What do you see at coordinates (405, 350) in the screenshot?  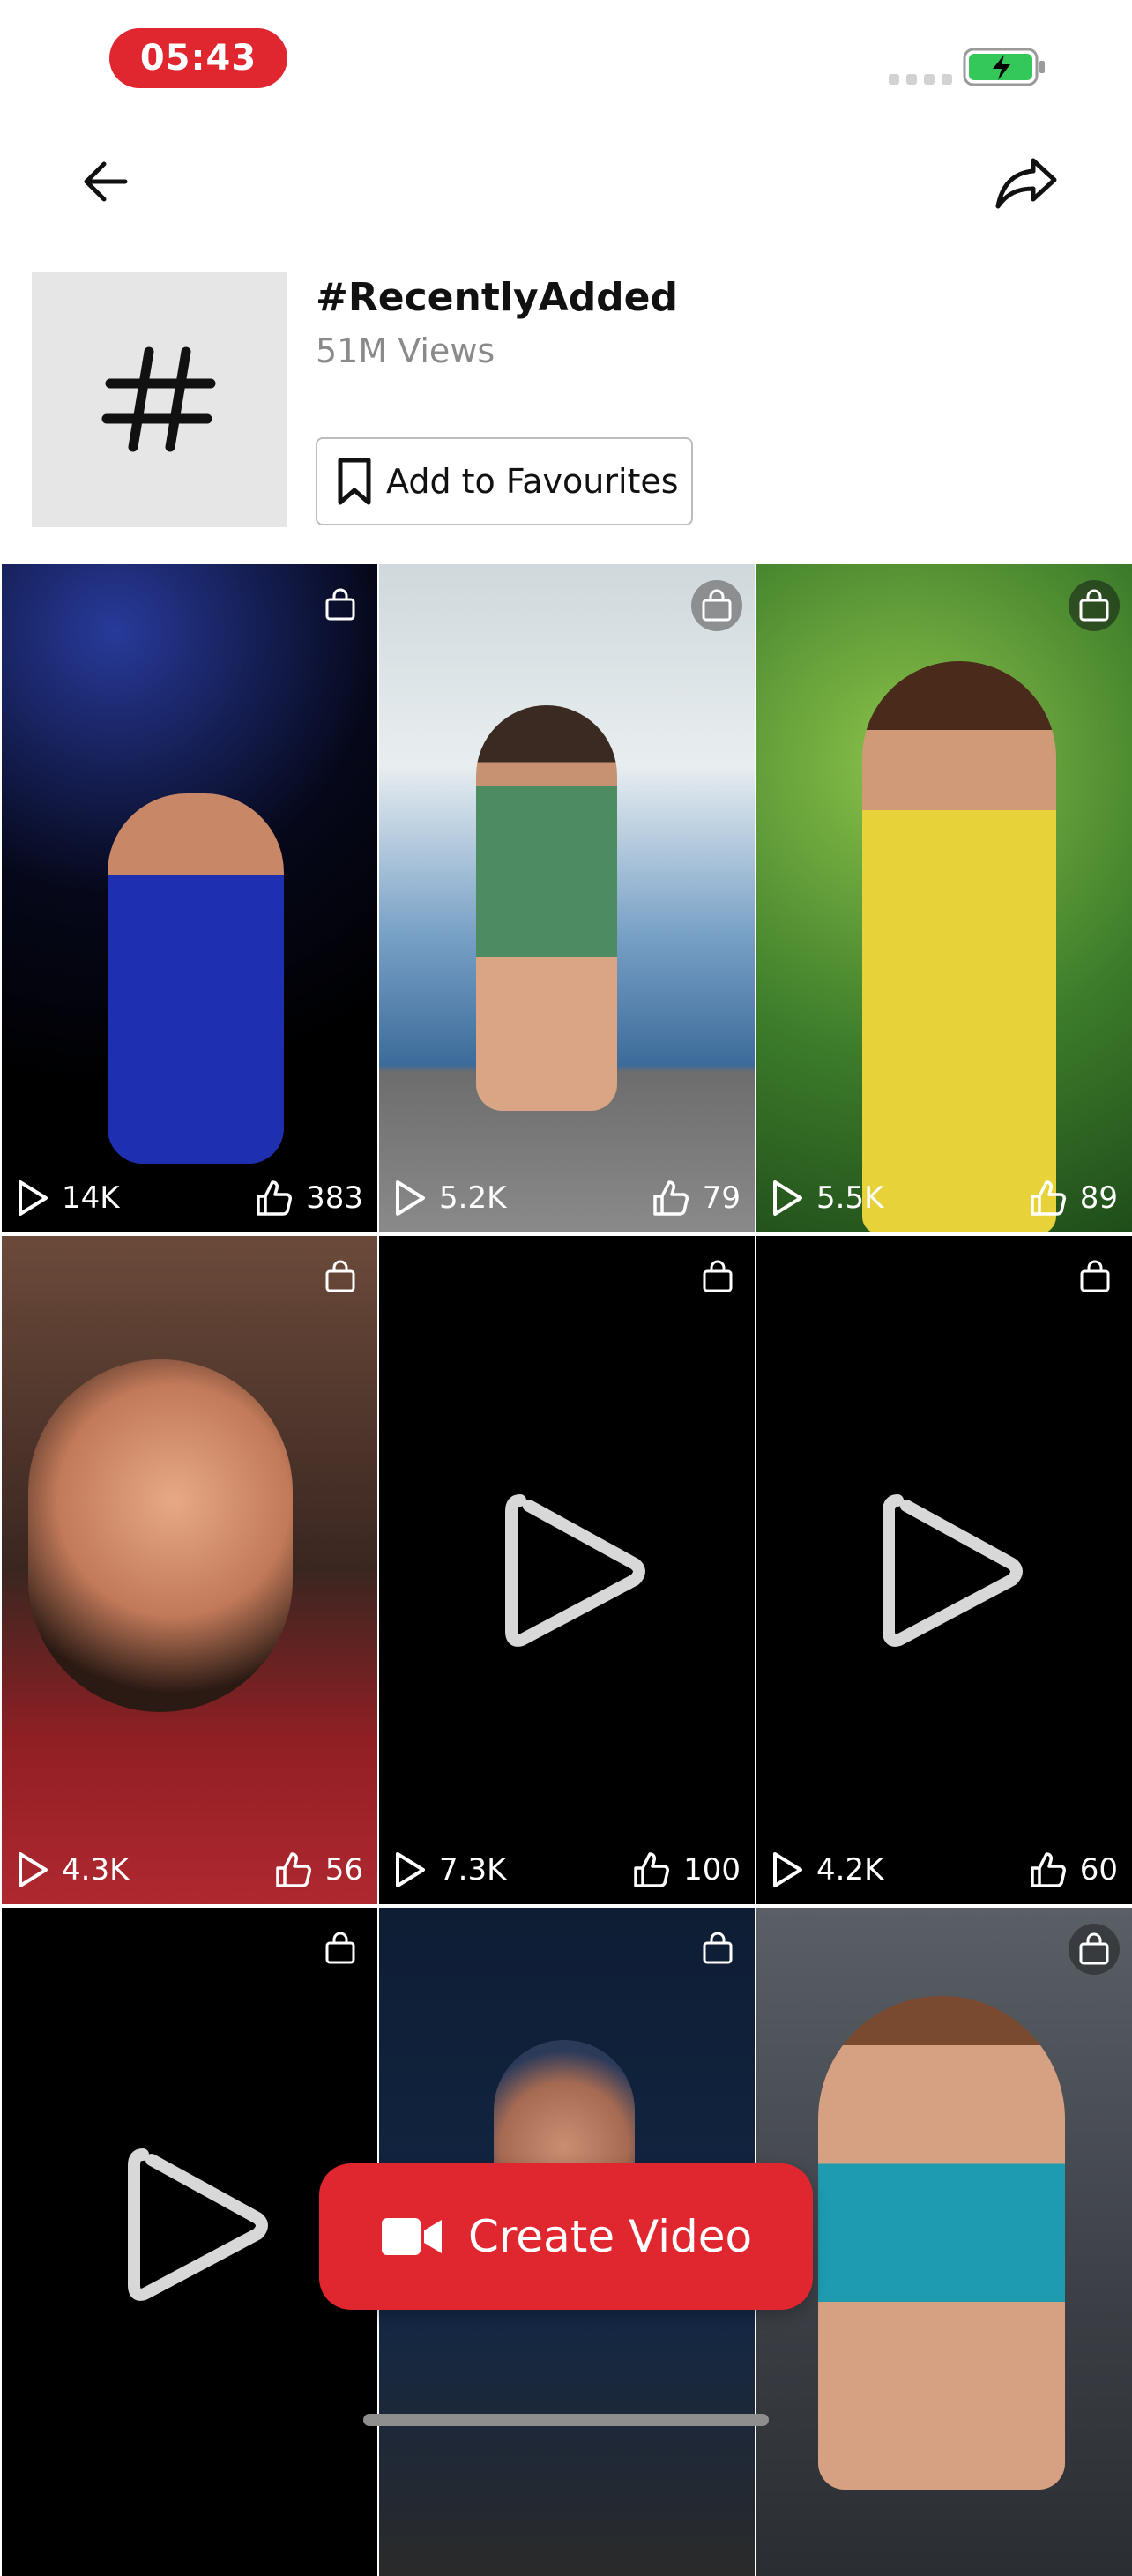 I see `views-count: 51M Views` at bounding box center [405, 350].